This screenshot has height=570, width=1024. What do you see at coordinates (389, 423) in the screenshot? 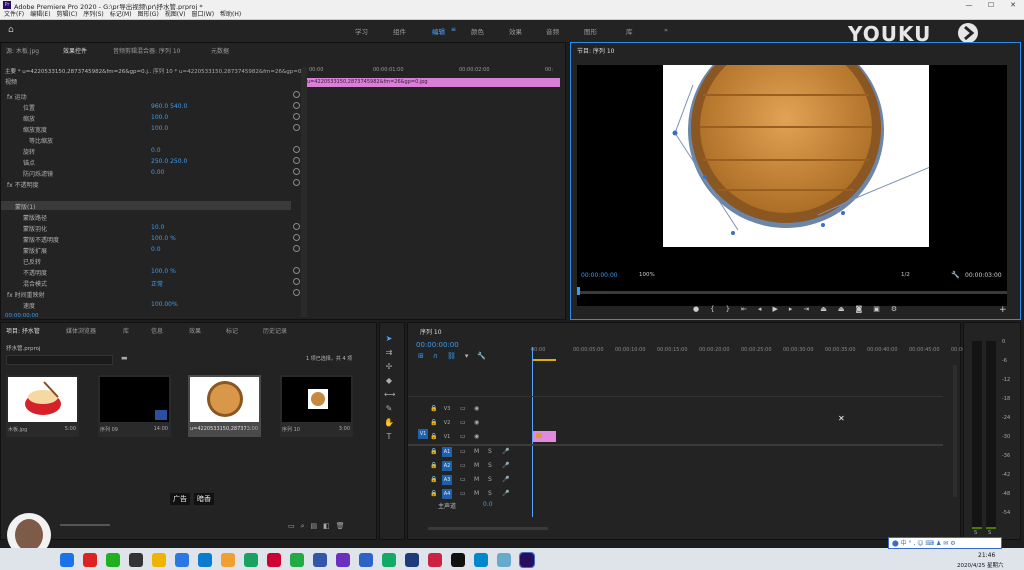
I see `hand-tool-icon: ✋` at bounding box center [389, 423].